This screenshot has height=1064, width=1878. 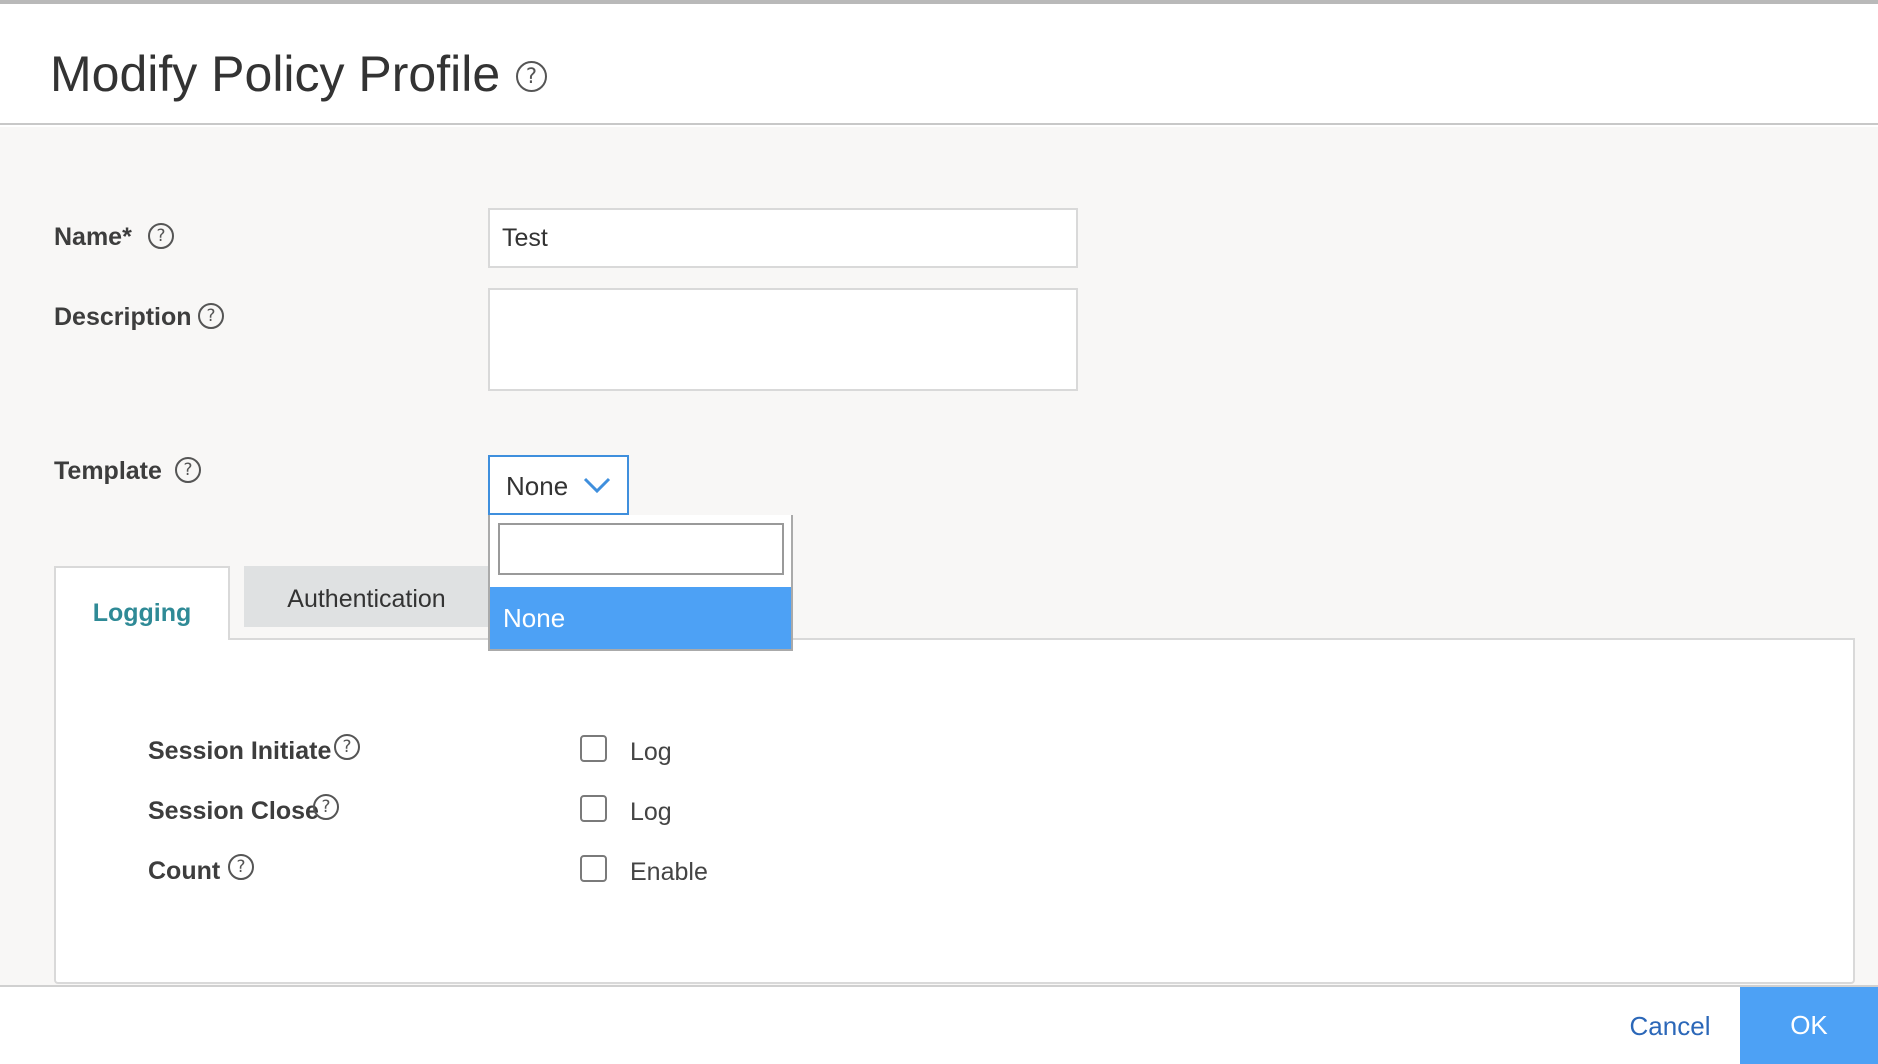 I want to click on template-select-value: None, so click(x=537, y=486).